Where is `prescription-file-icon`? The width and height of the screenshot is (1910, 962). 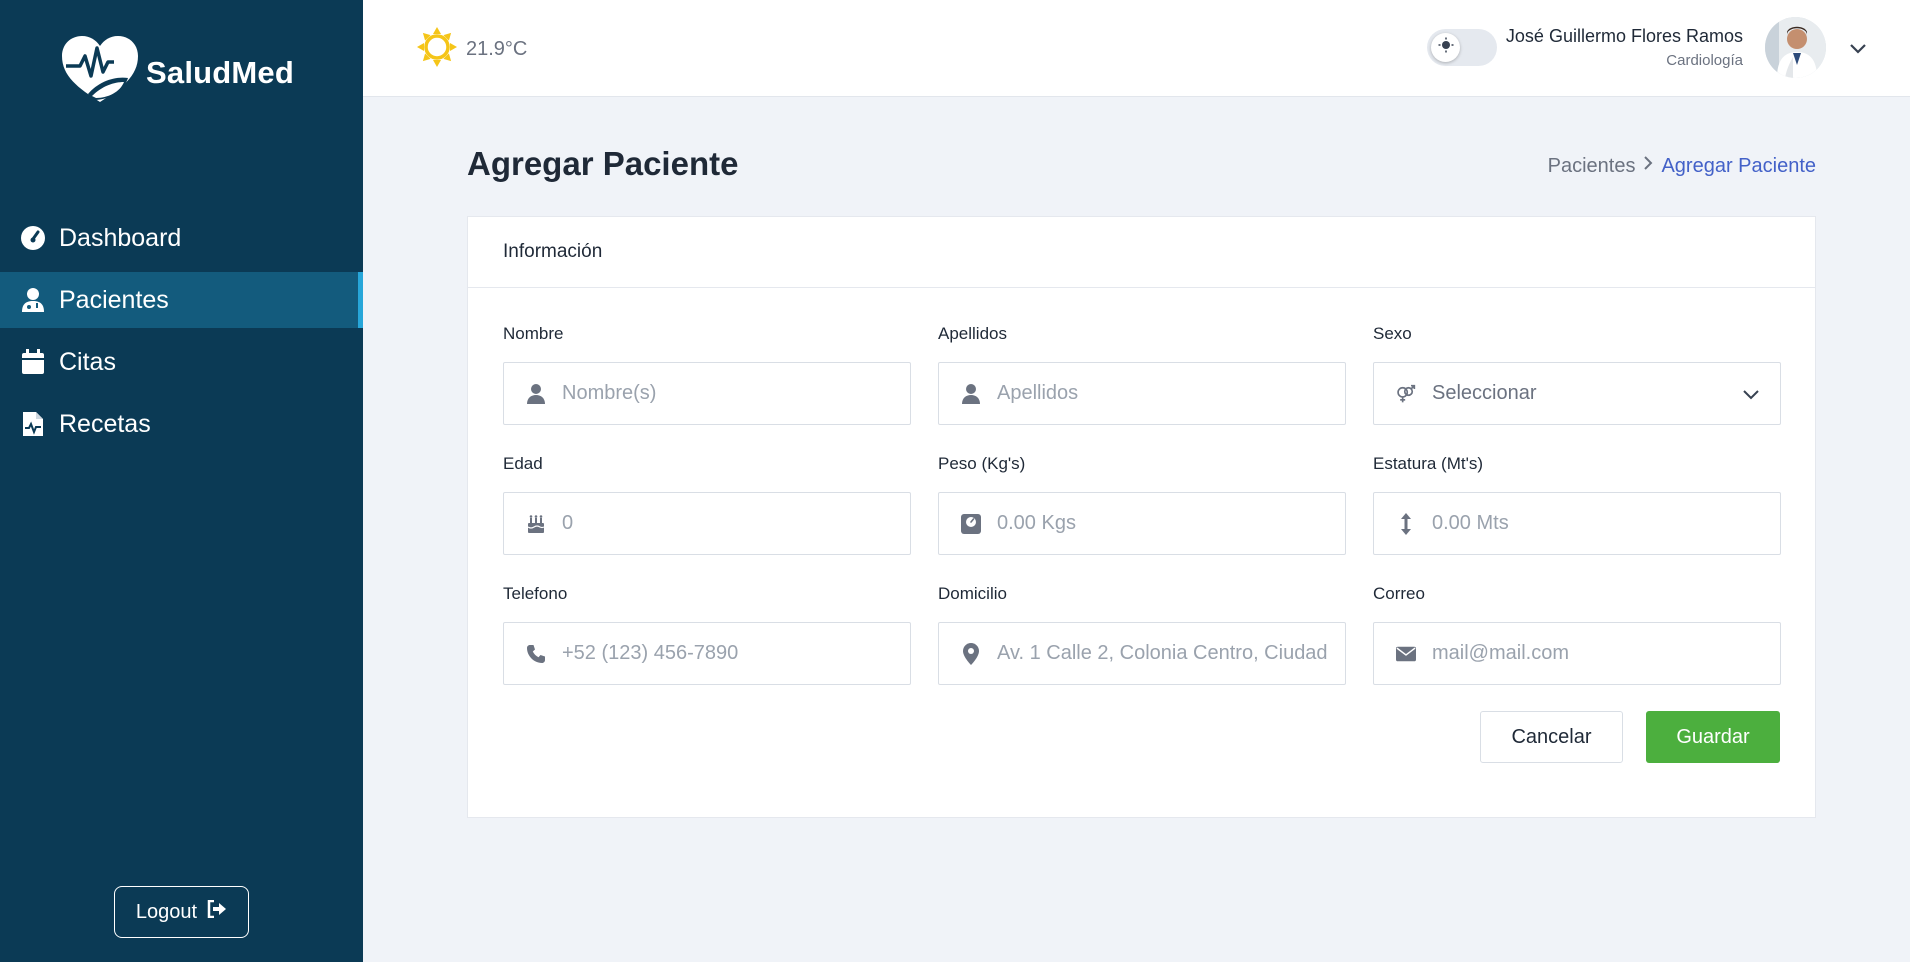 prescription-file-icon is located at coordinates (32, 424).